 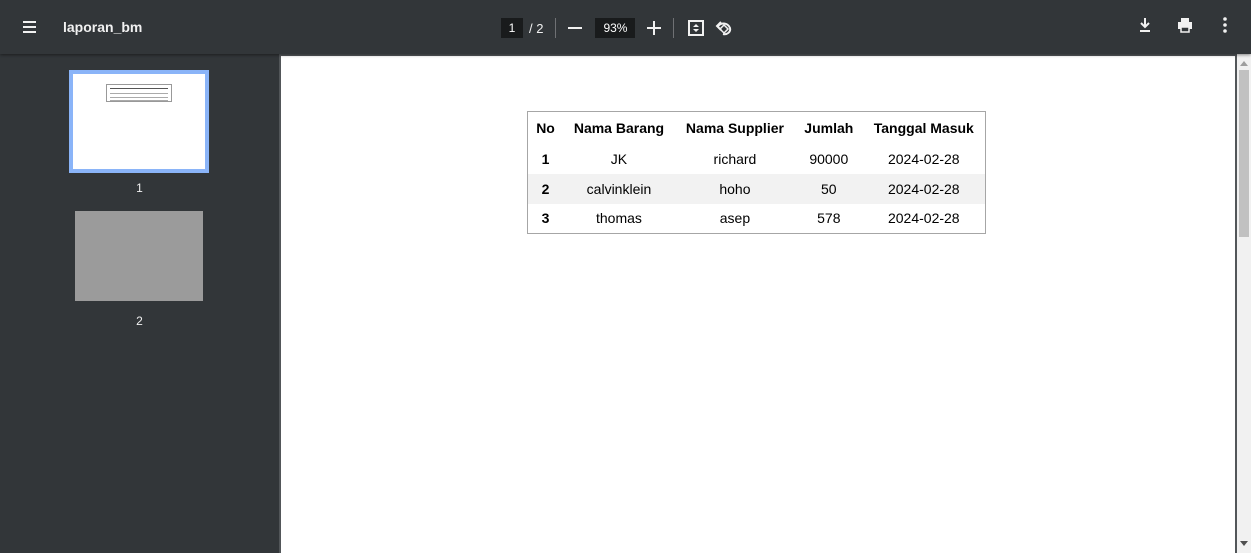 I want to click on printer-icon, so click(x=1185, y=25).